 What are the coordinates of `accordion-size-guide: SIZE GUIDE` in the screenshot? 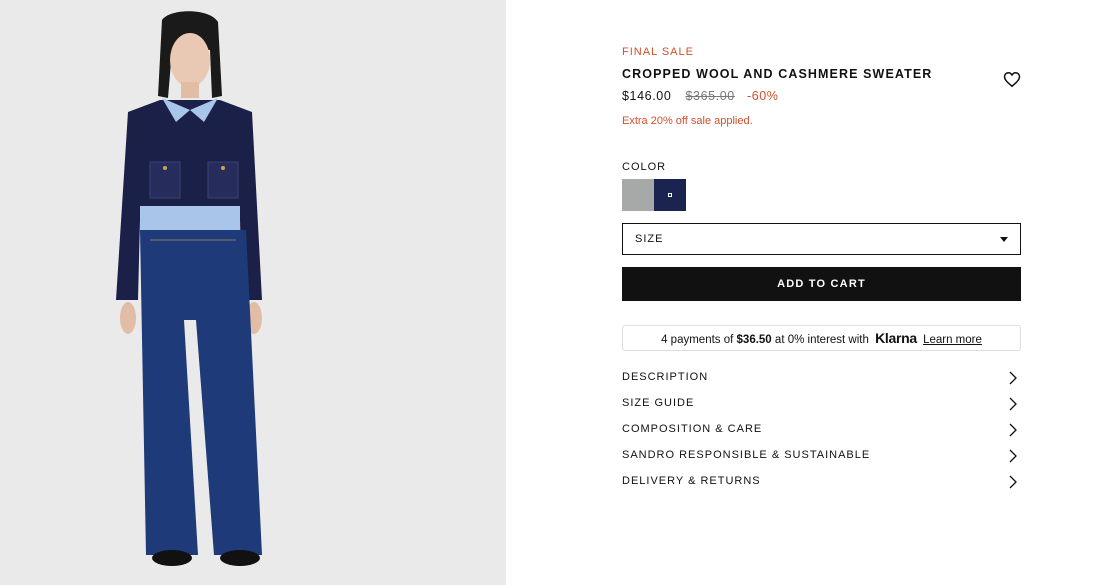 It's located at (821, 404).